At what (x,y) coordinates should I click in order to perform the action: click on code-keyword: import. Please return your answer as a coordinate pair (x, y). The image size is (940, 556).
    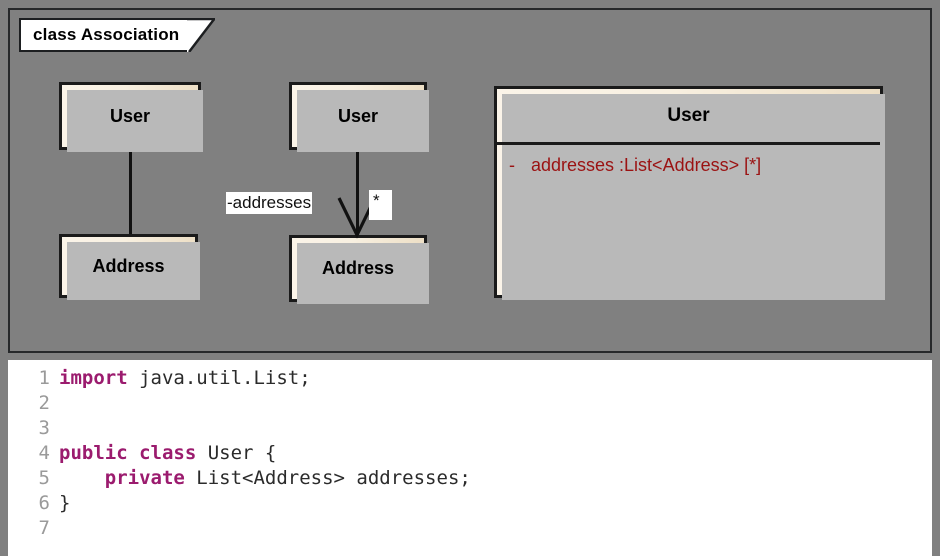
    Looking at the image, I should click on (93, 378).